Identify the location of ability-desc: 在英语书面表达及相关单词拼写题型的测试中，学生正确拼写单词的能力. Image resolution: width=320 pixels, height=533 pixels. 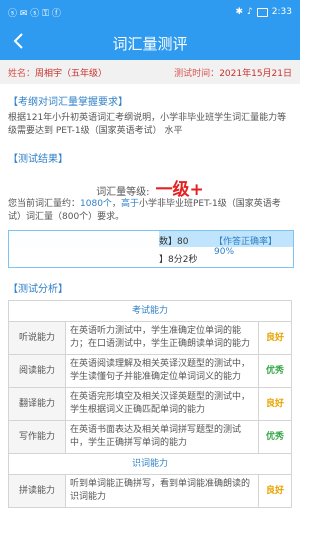
(162, 437).